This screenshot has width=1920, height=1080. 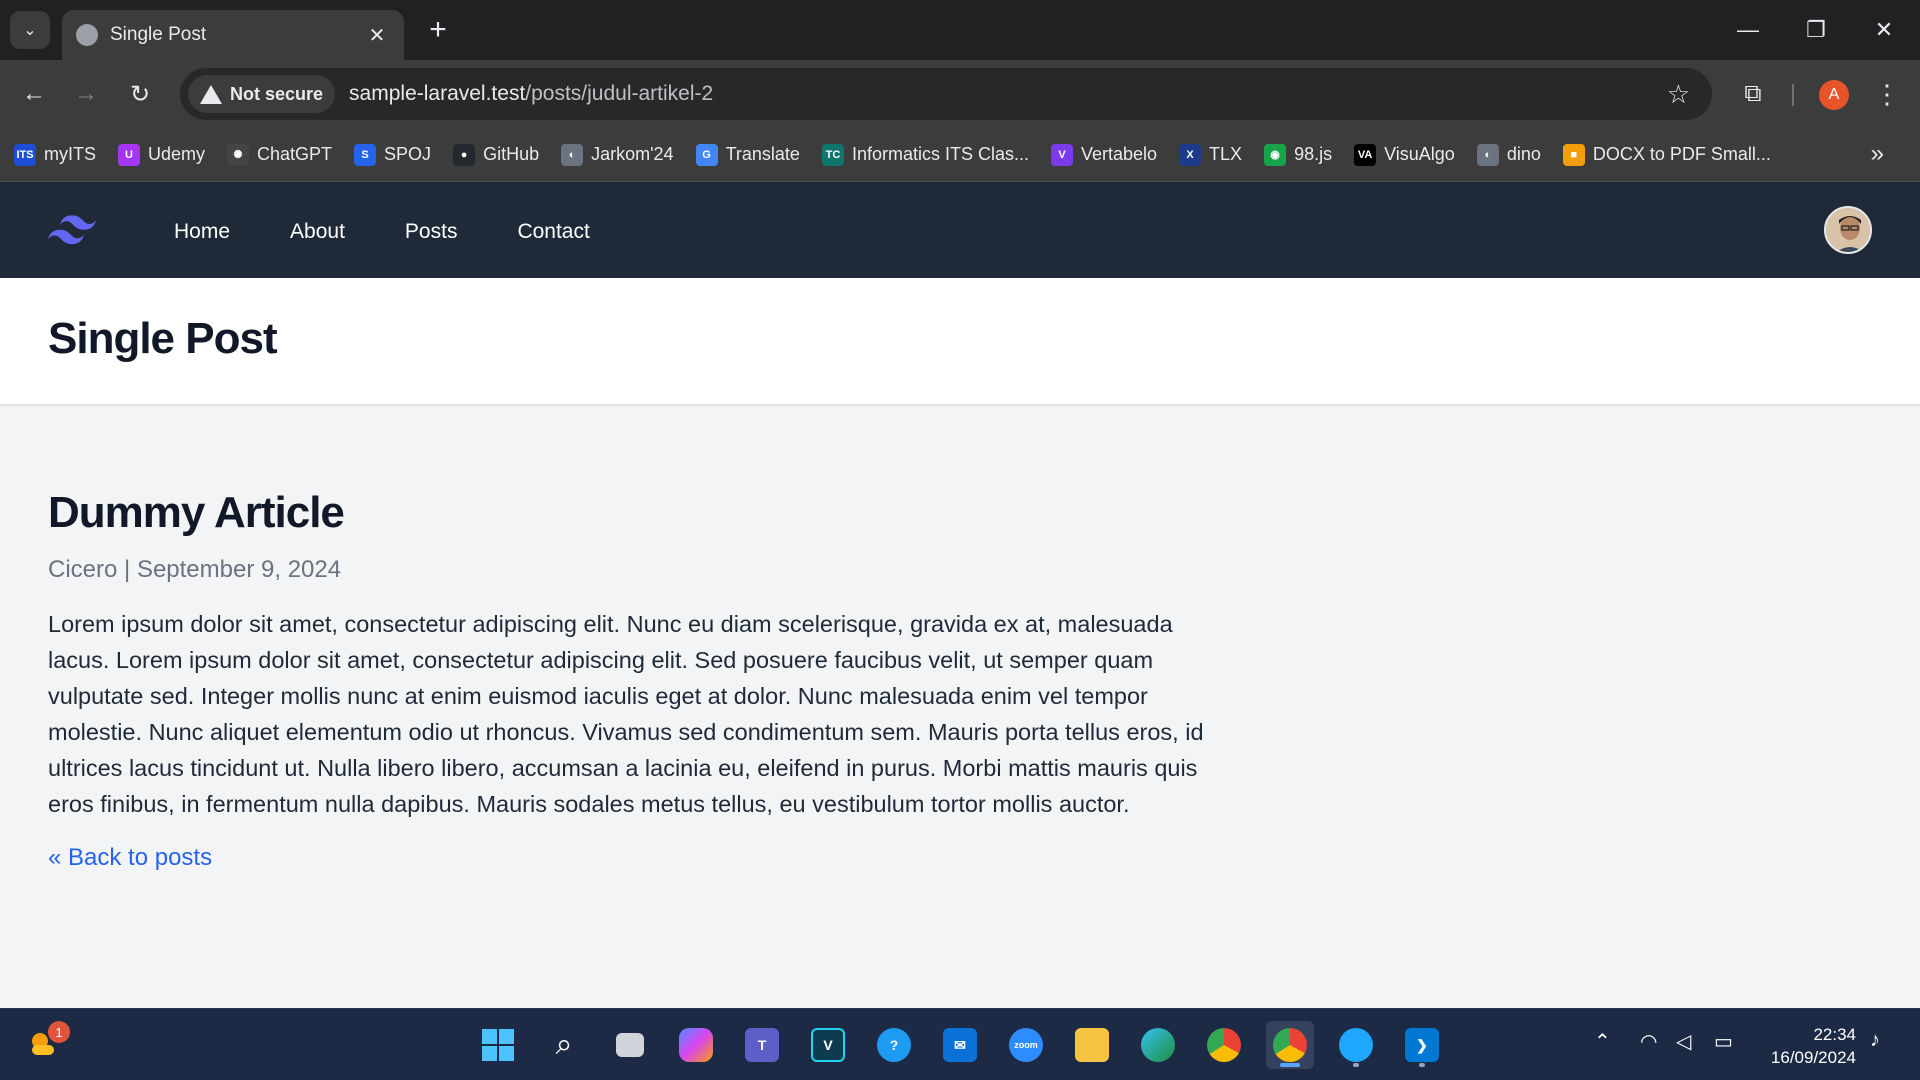 I want to click on wifi-icon: ◠, so click(x=1648, y=1041).